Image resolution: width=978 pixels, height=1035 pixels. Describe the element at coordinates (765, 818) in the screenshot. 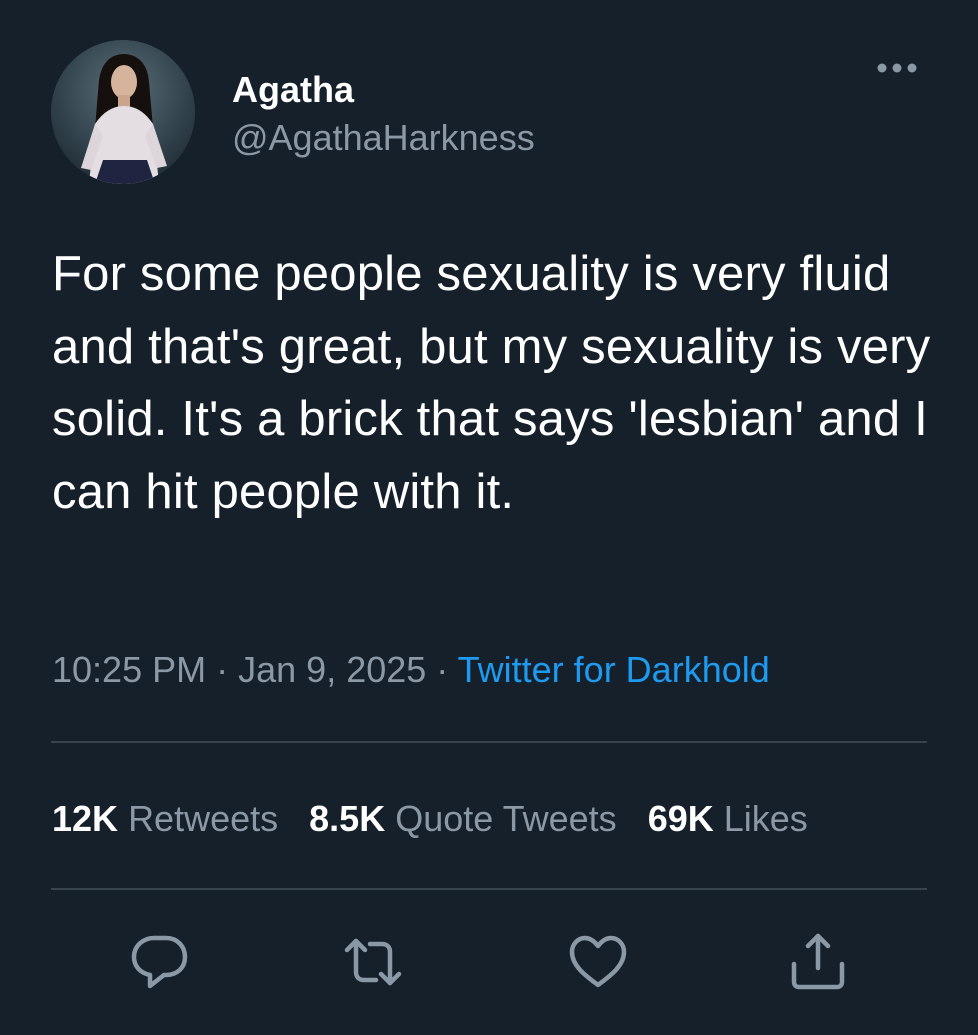

I see `likes-label: Likes` at that location.